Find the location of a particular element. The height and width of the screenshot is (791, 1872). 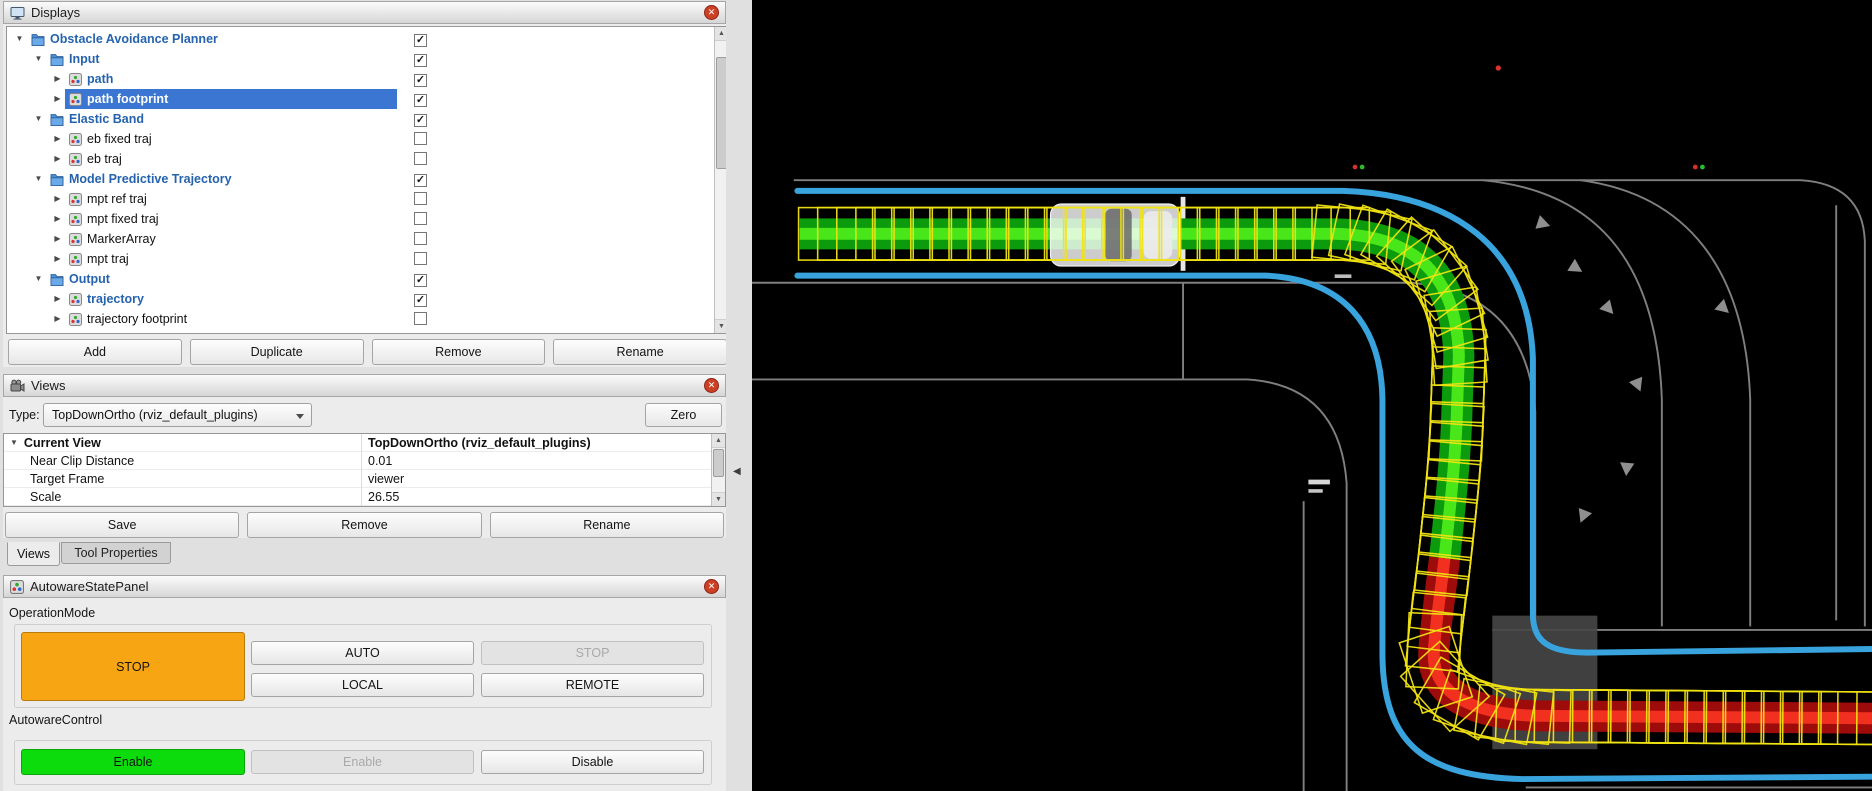

auto-button: AUTO is located at coordinates (362, 653).